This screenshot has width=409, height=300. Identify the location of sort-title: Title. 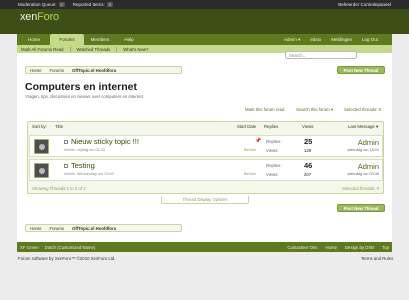
(59, 126).